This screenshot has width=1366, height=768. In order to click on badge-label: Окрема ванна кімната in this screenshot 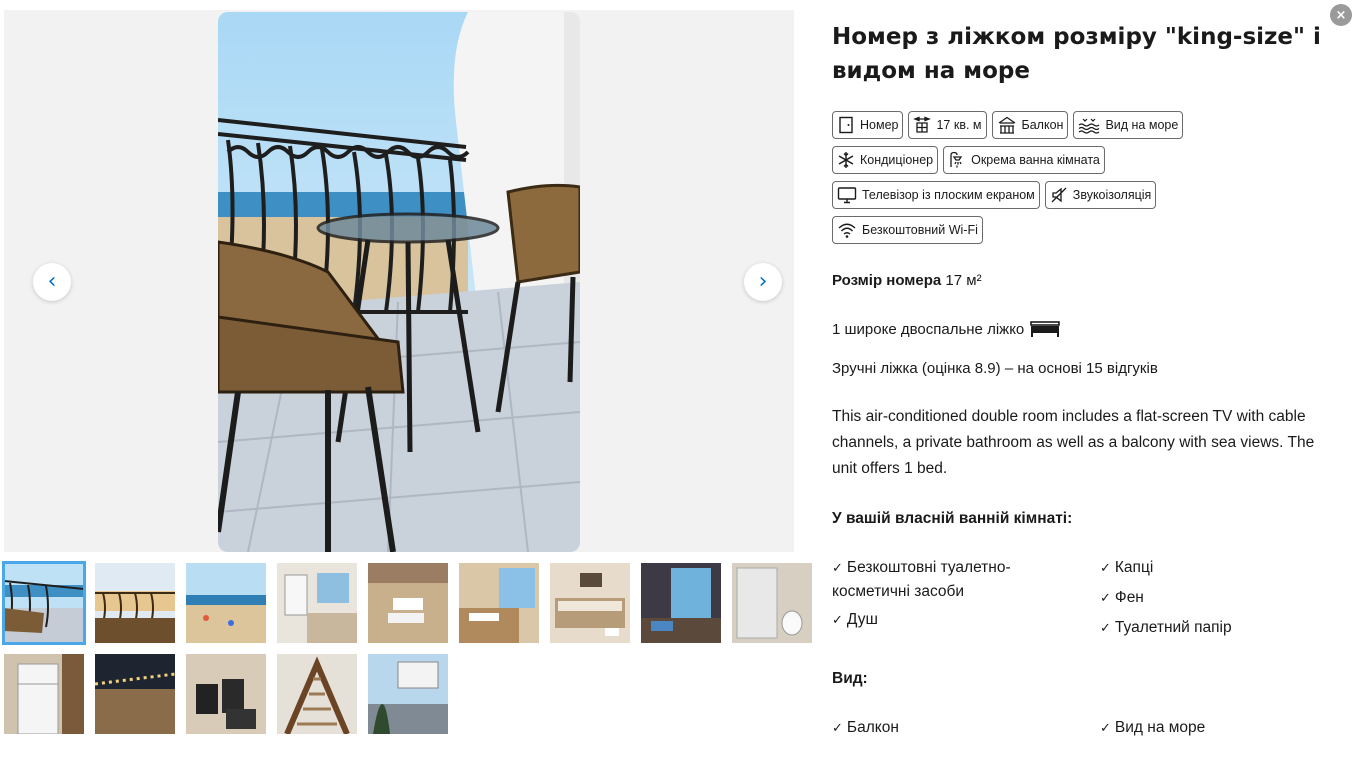, I will do `click(1035, 160)`.